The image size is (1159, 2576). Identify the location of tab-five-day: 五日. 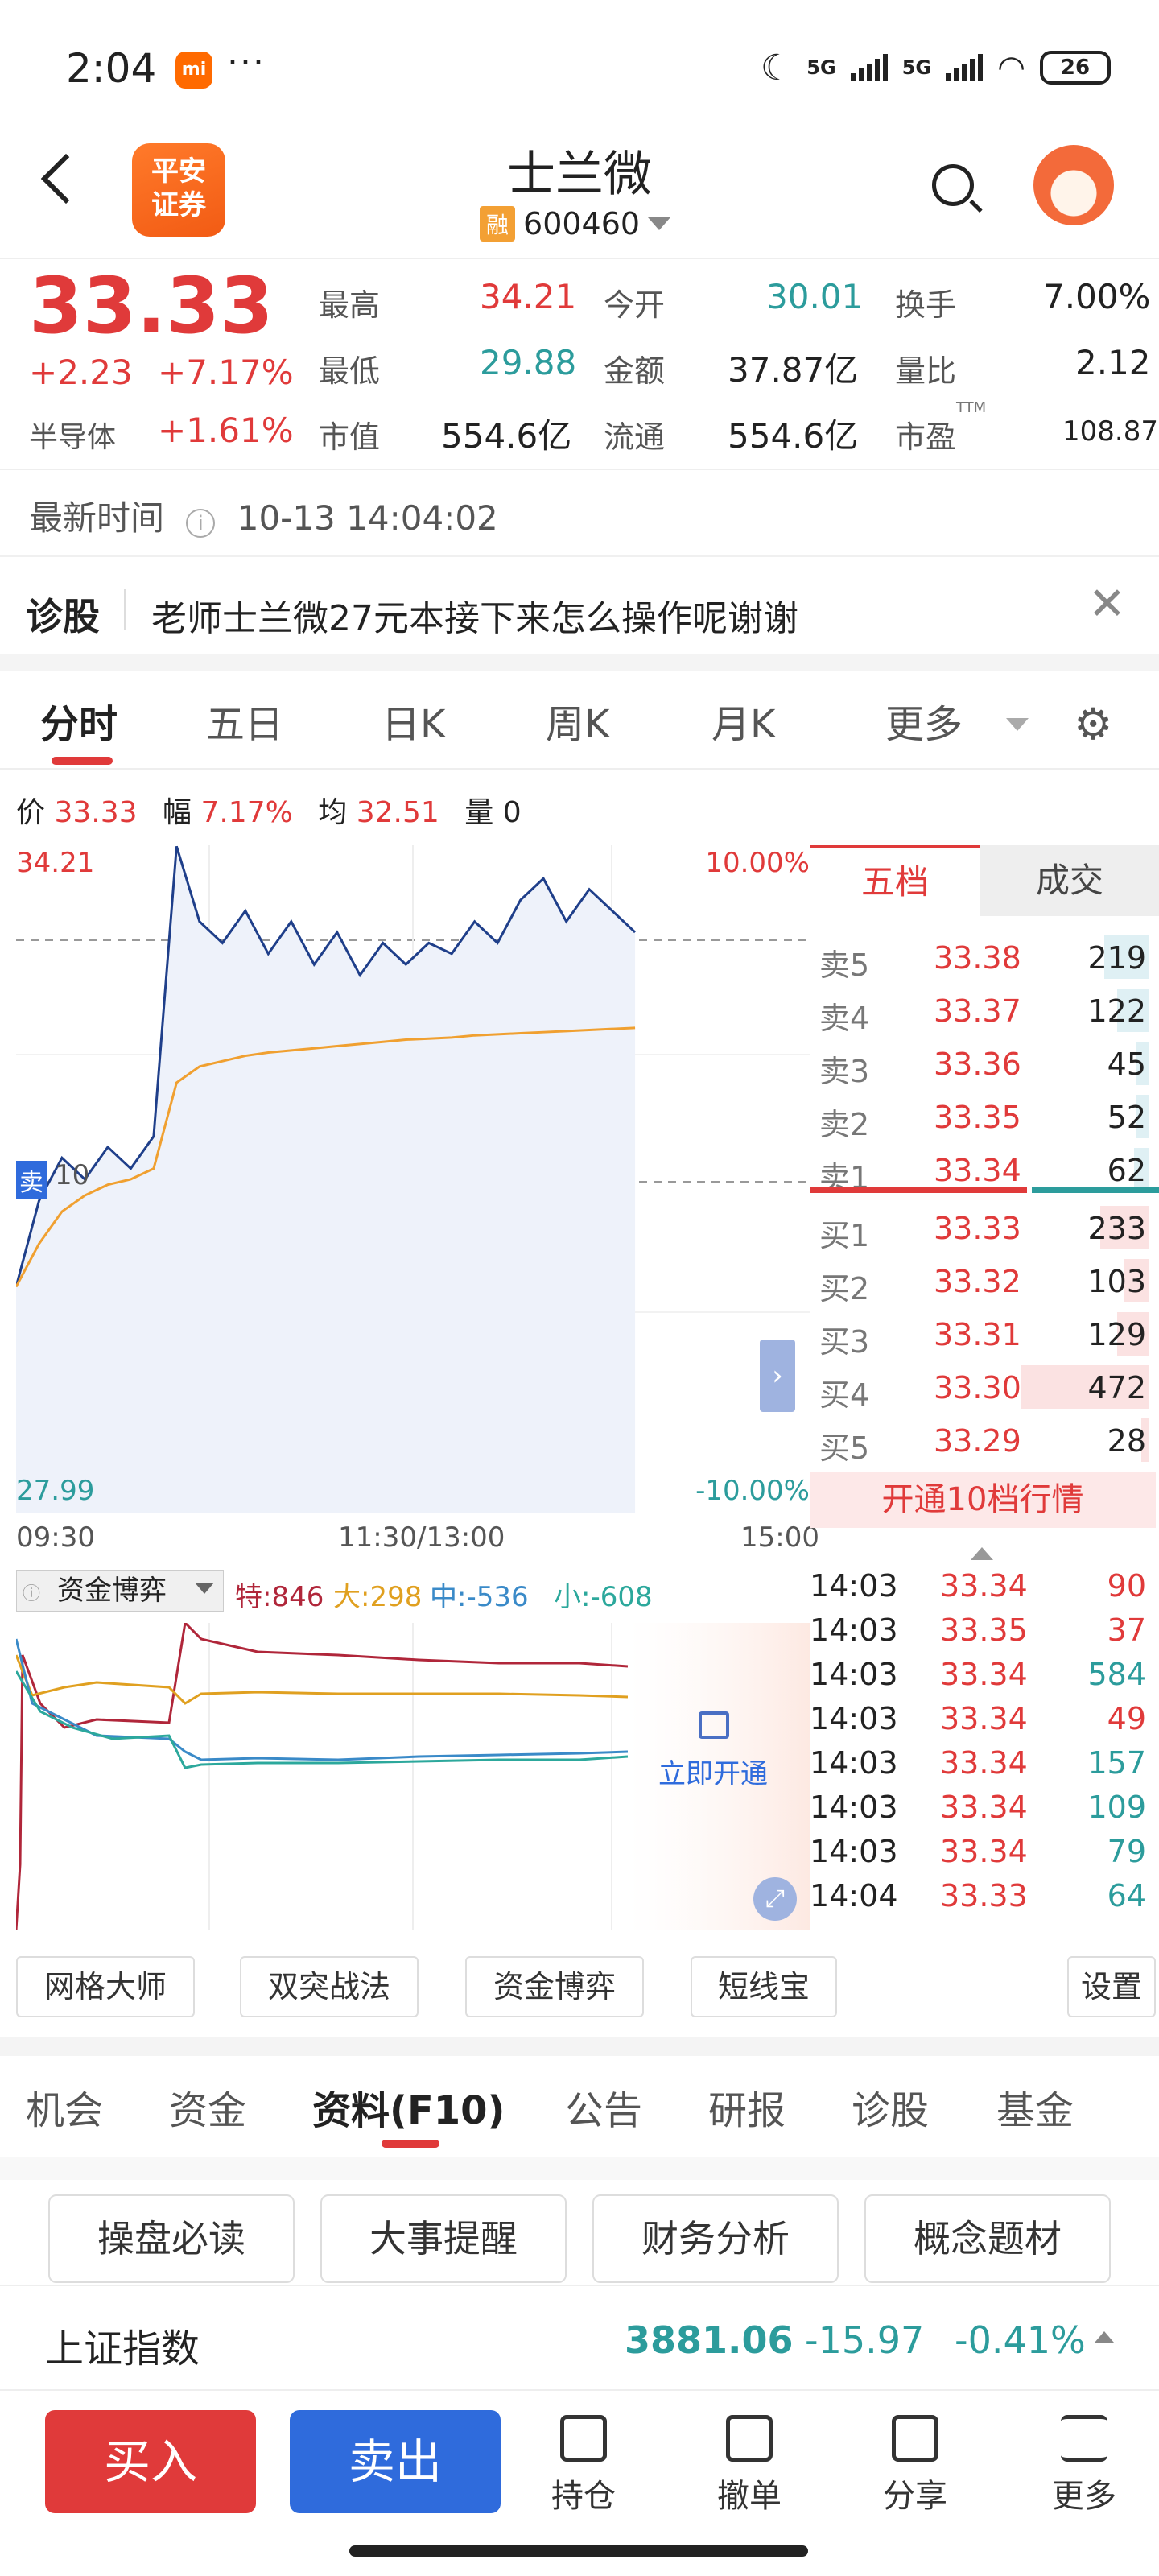
(244, 720).